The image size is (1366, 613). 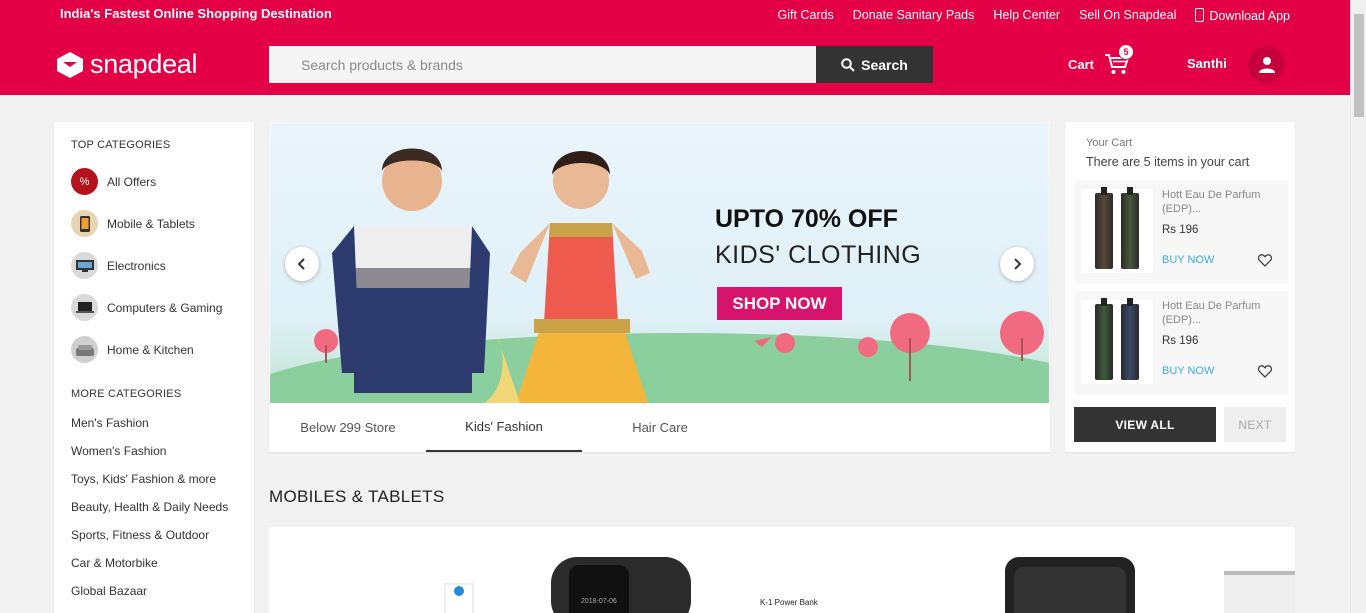 I want to click on phone-icon, so click(x=1200, y=15).